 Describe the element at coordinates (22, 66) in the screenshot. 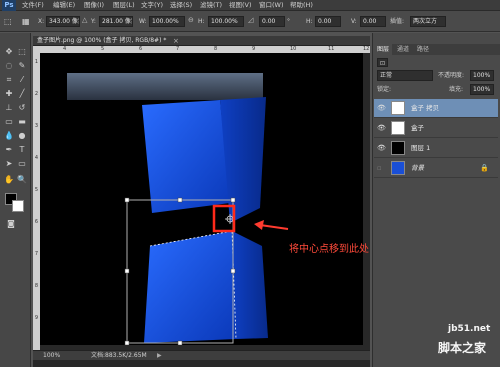

I see `quick-select-tool-icon: ✎` at that location.